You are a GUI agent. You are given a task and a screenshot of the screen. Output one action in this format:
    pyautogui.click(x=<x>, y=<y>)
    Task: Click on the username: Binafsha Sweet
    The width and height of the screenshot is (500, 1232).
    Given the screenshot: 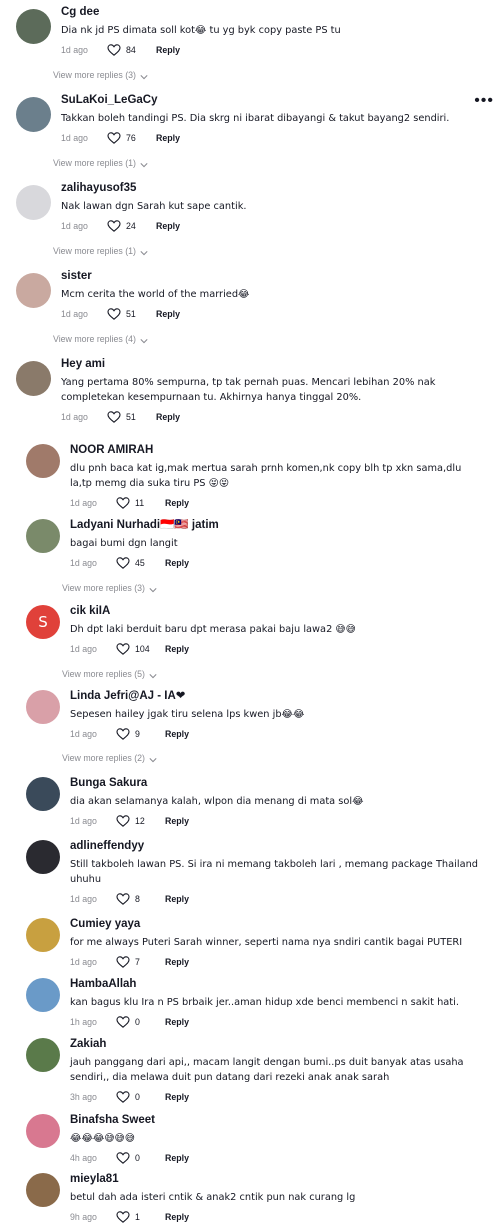 What is the action you would take?
    pyautogui.click(x=275, y=1120)
    